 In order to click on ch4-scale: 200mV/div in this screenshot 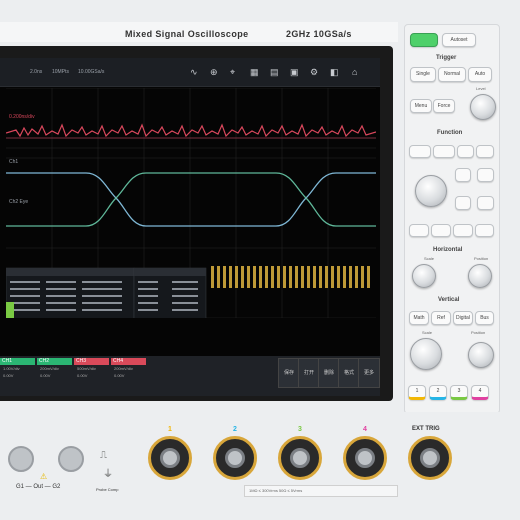, I will do `click(123, 368)`.